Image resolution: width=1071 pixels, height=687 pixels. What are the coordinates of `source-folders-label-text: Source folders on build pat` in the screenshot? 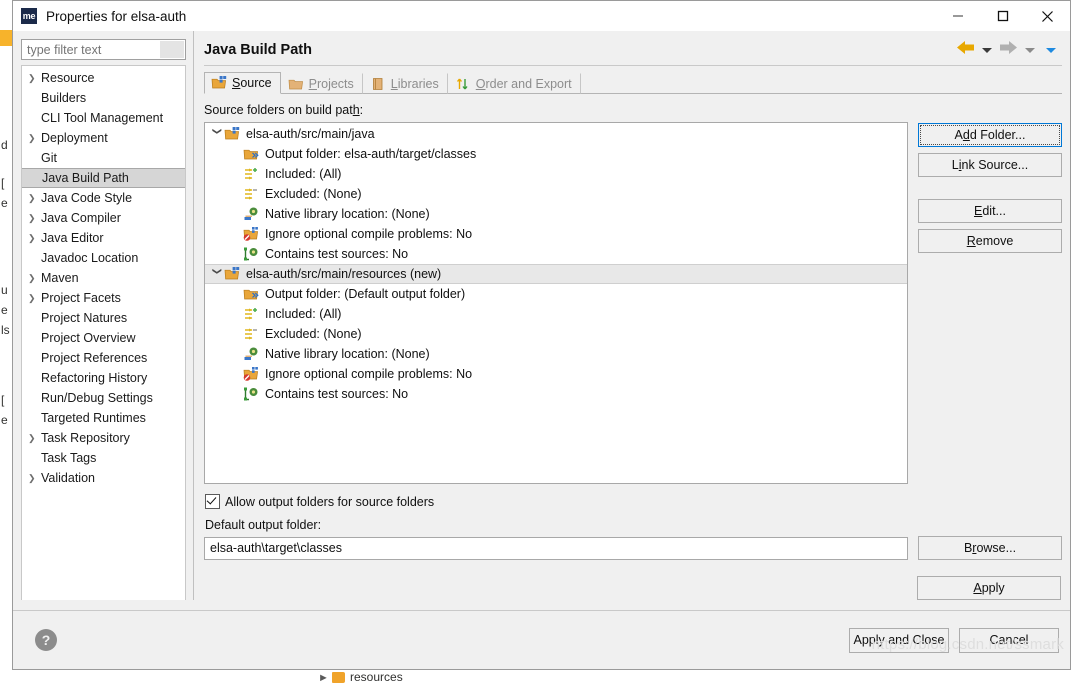 It's located at (278, 110).